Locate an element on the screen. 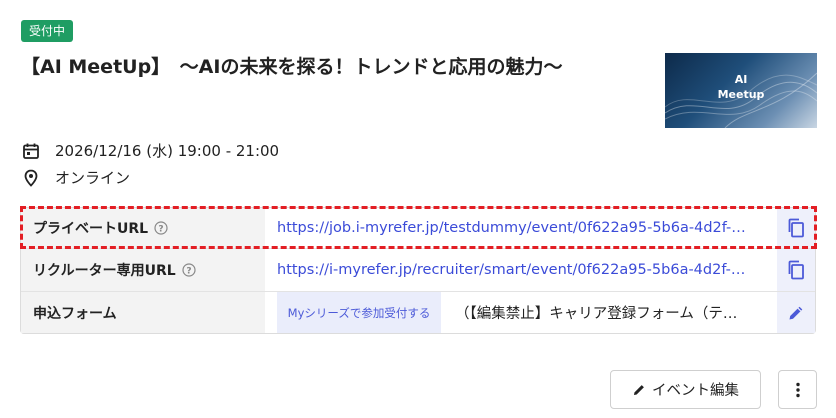 The image size is (836, 418). application-form-label: 申込フォーム is located at coordinates (143, 312).